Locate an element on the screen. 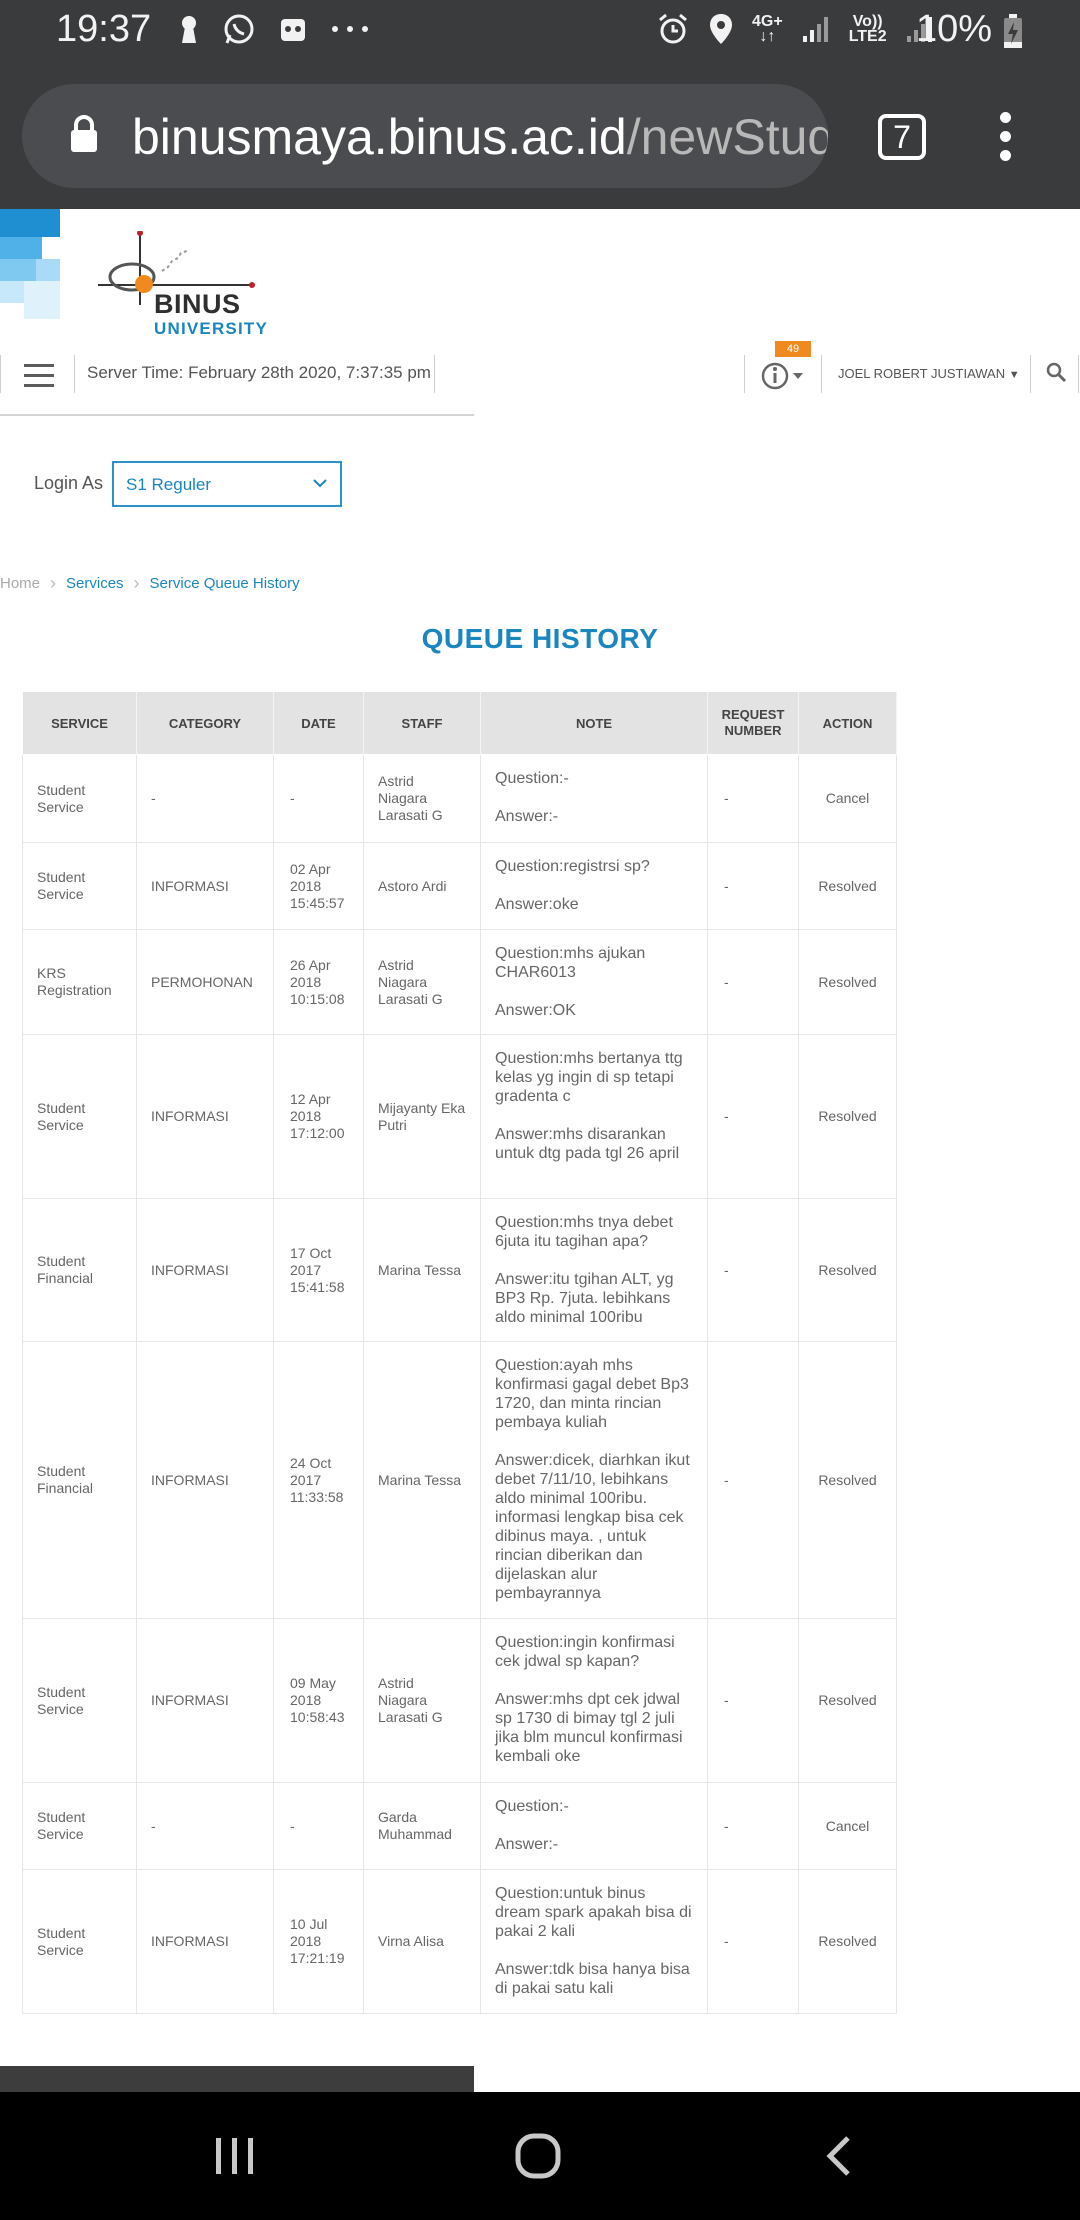 This screenshot has height=2220, width=1080. back-icon is located at coordinates (838, 2156).